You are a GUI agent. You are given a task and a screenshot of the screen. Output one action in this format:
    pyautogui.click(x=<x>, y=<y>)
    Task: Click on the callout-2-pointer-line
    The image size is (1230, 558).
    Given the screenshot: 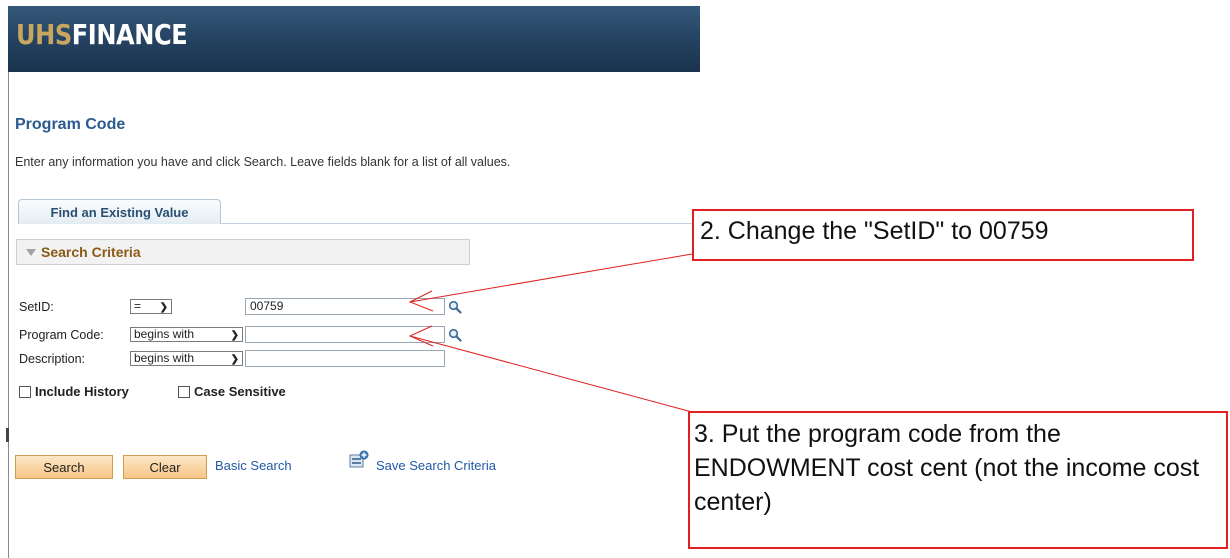 What is the action you would take?
    pyautogui.click(x=551, y=278)
    